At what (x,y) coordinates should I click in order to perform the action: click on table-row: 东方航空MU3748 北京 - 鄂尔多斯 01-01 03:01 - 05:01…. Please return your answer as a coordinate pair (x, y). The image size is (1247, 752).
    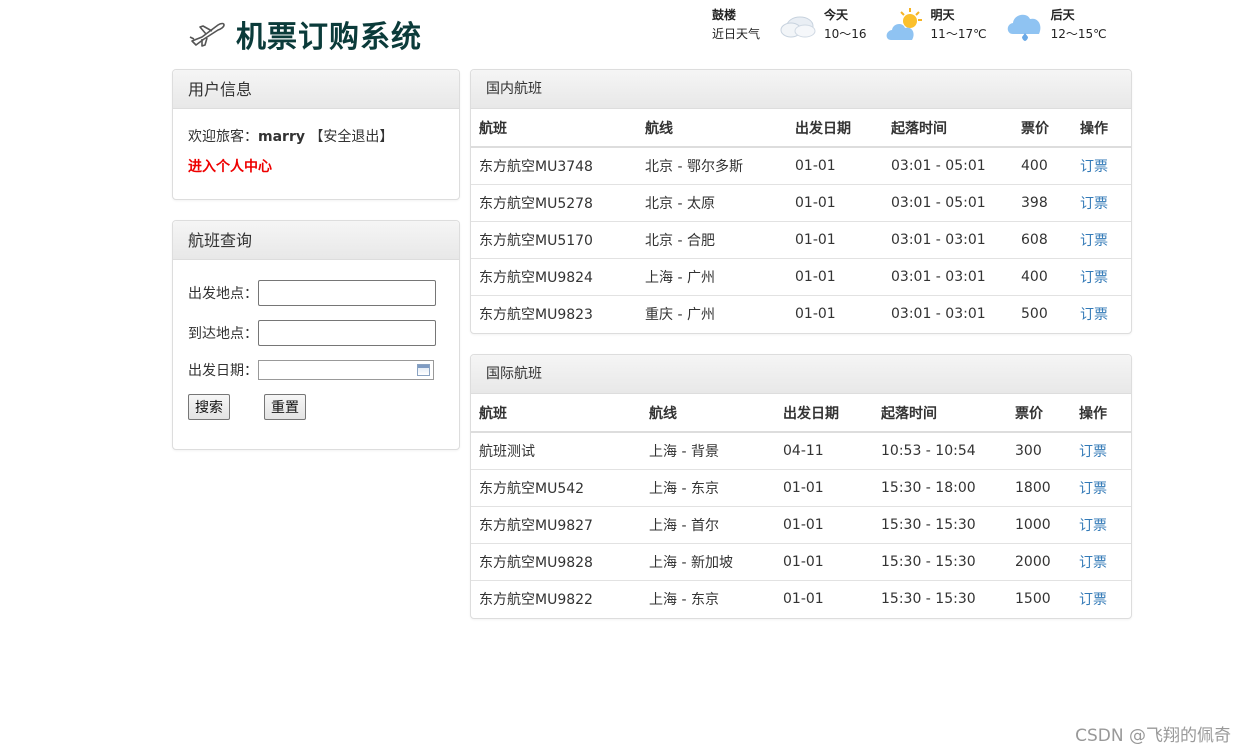
    Looking at the image, I should click on (801, 165).